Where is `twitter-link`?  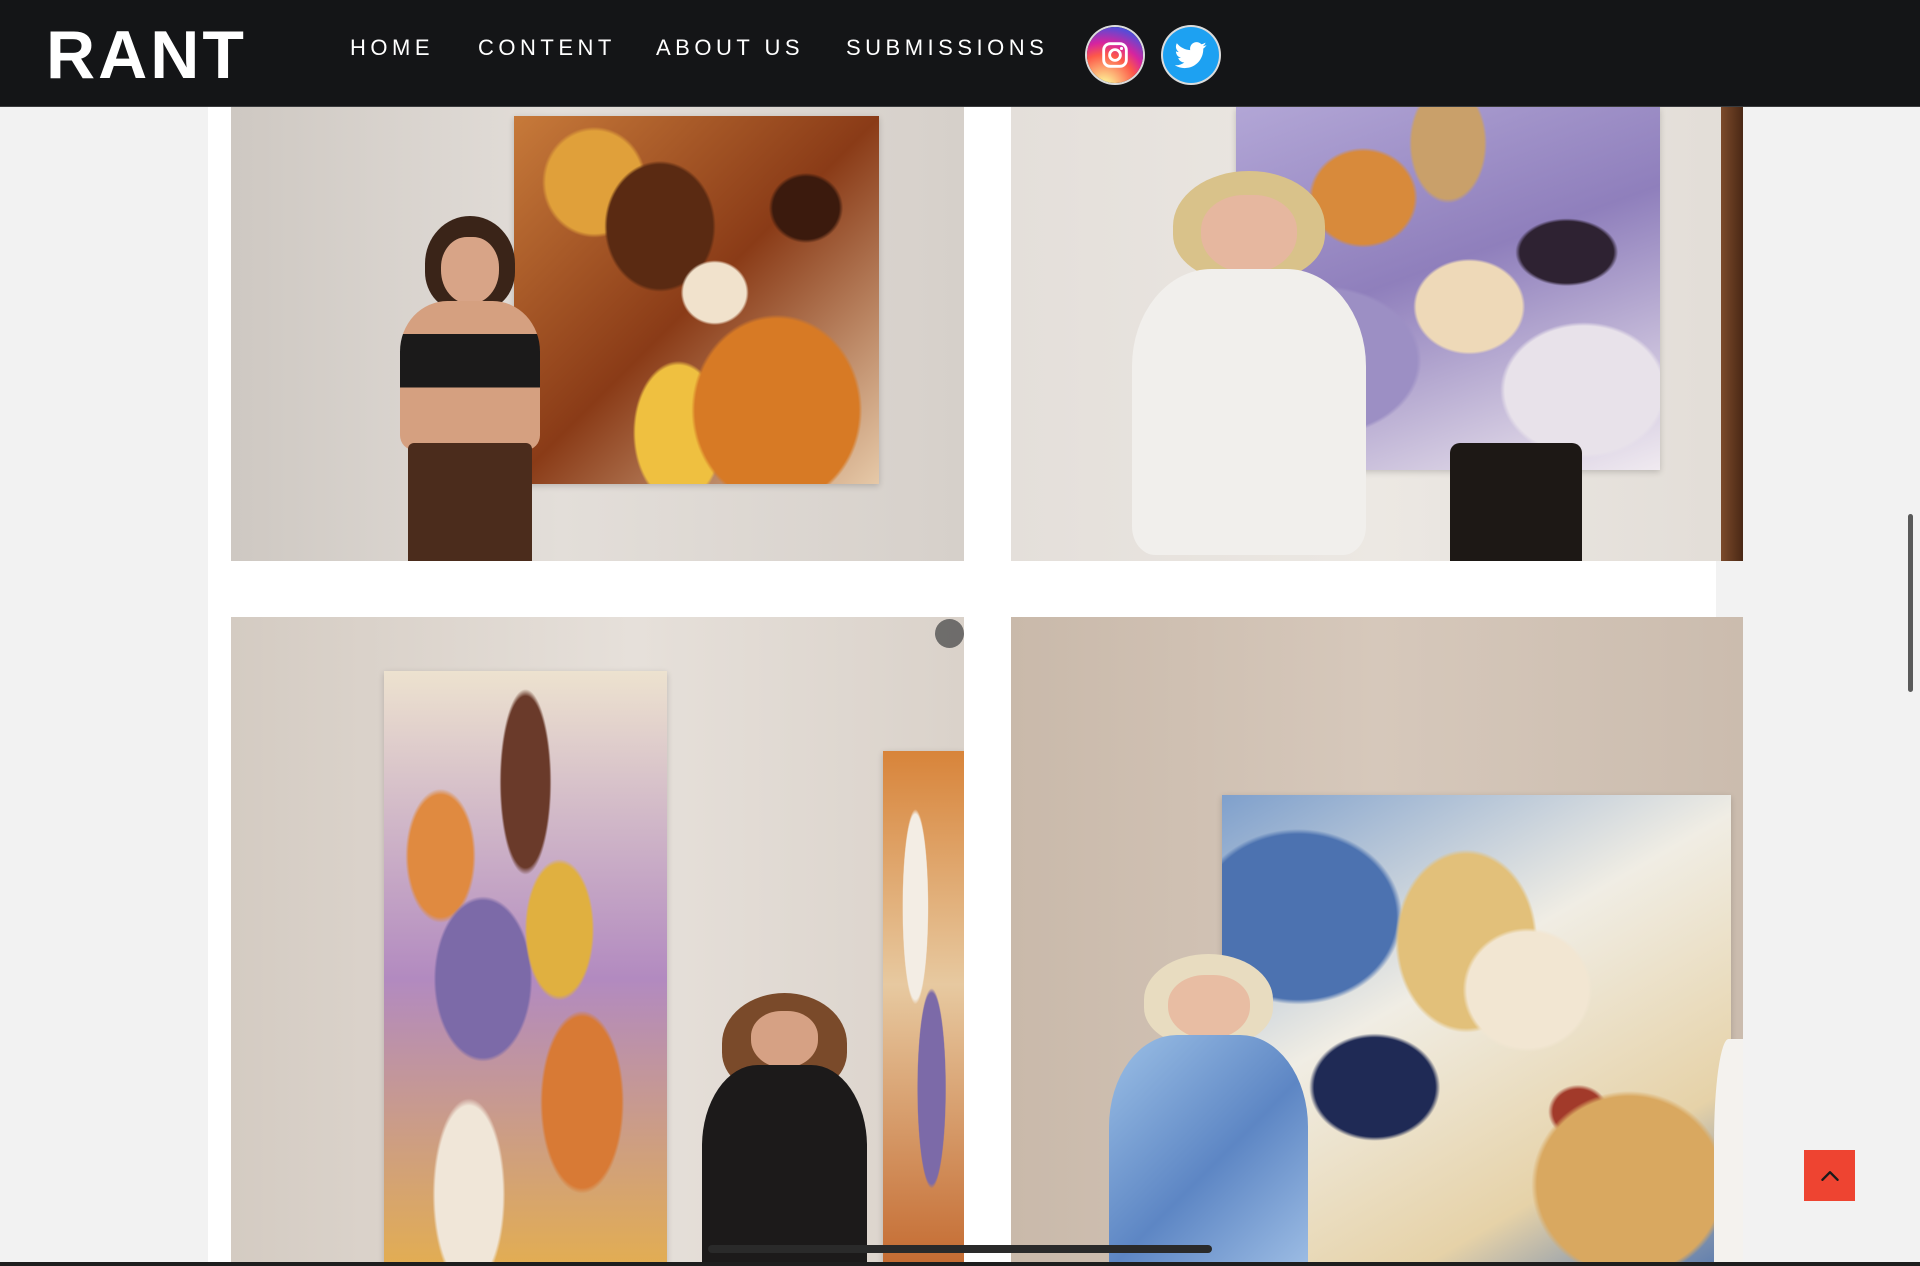
twitter-link is located at coordinates (1191, 55).